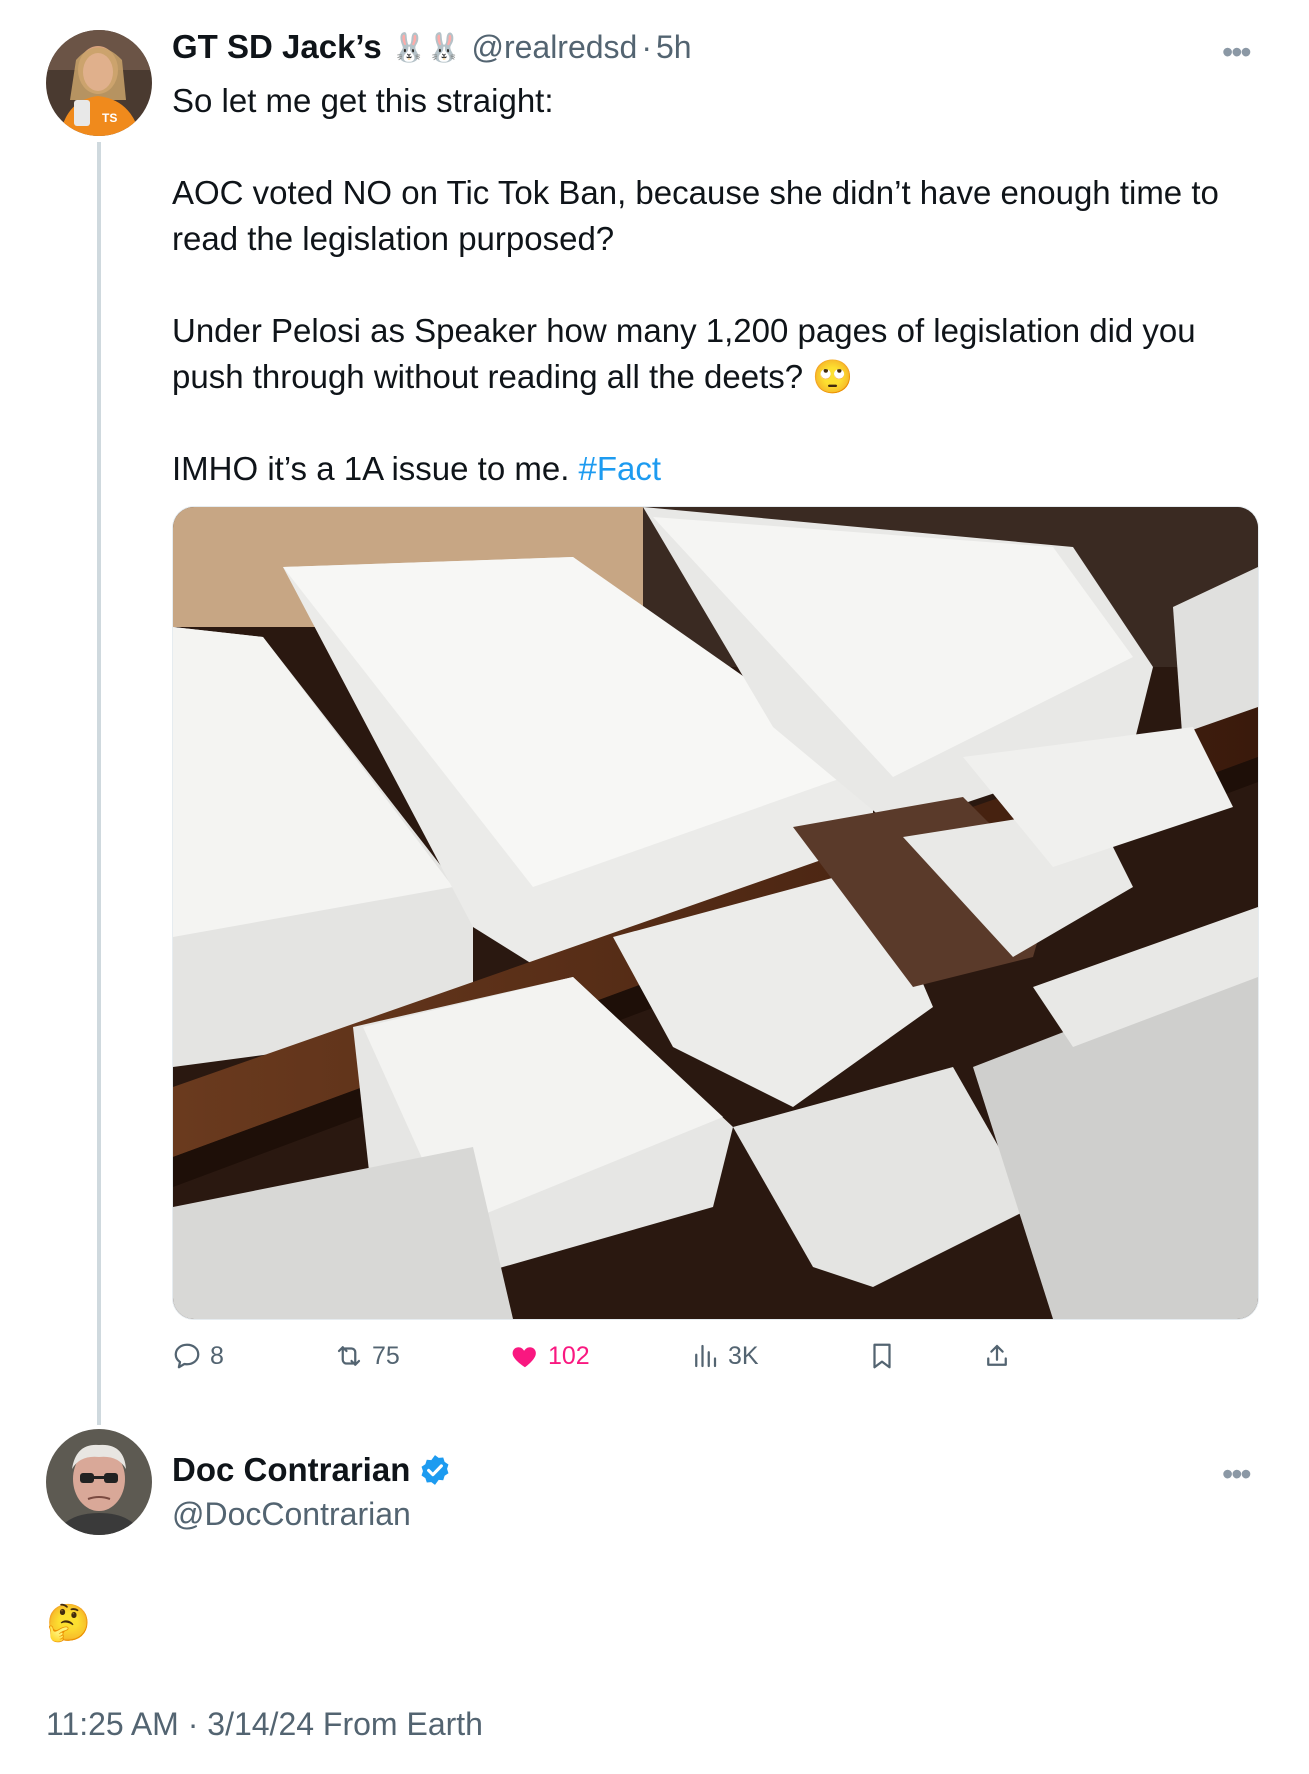 The width and height of the screenshot is (1309, 1774). I want to click on author-handle: @realredsd, so click(554, 47).